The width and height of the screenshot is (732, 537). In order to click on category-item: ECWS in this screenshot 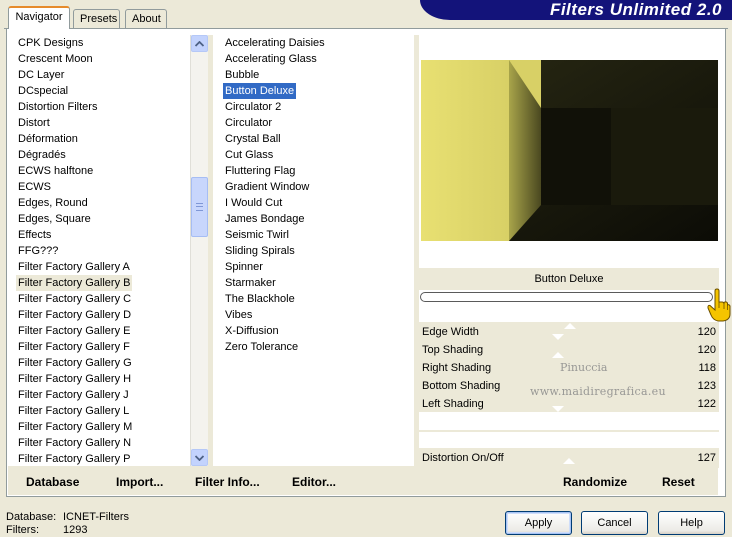, I will do `click(102, 187)`.